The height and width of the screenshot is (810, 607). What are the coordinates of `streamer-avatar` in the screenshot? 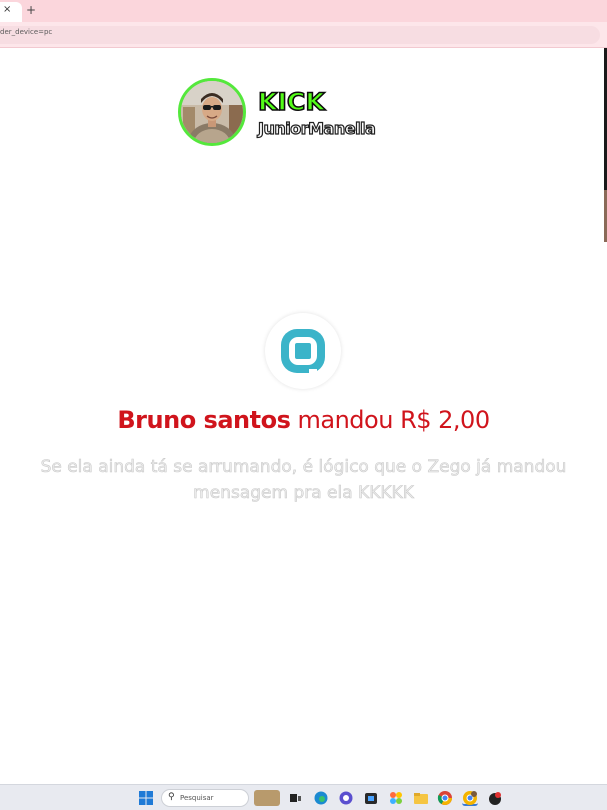 It's located at (212, 112).